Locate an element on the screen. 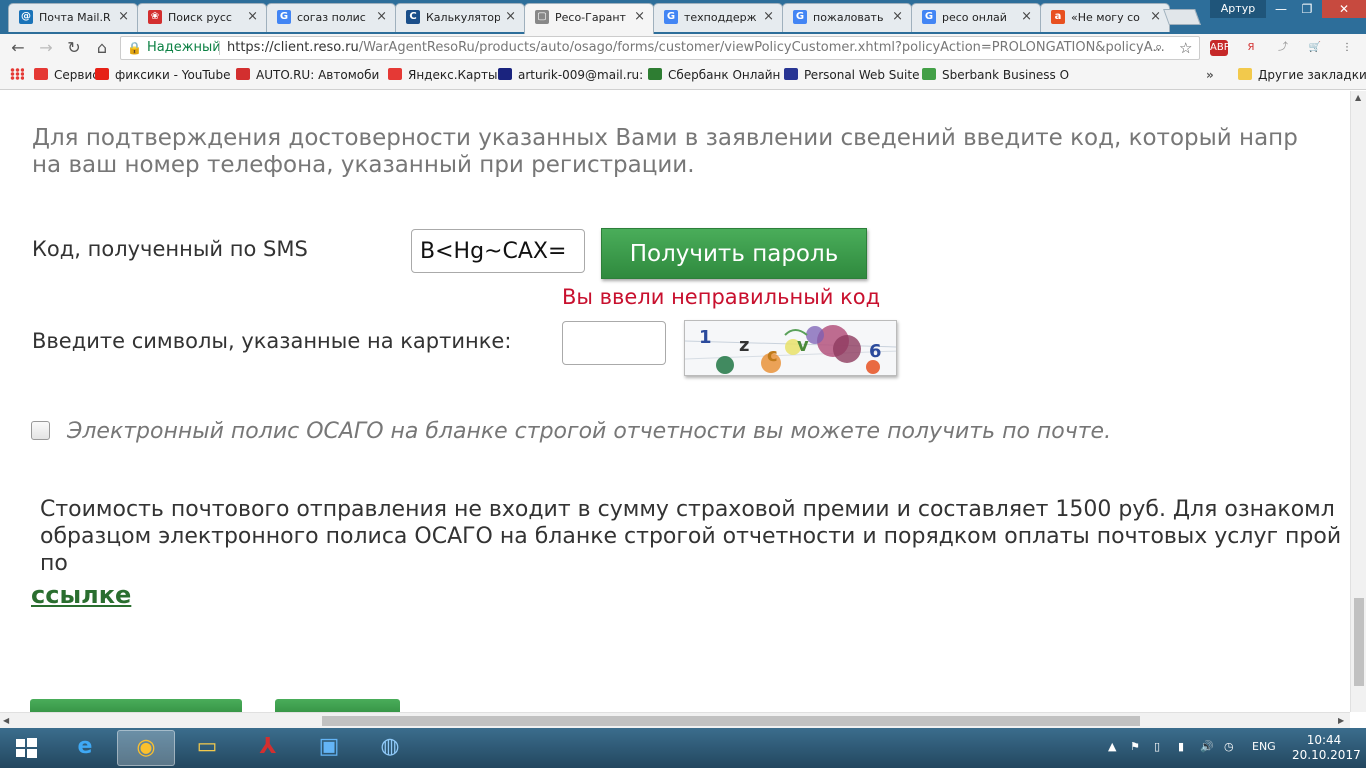 Image resolution: width=1366 pixels, height=770 pixels. home-button: ⌂ is located at coordinates (102, 48).